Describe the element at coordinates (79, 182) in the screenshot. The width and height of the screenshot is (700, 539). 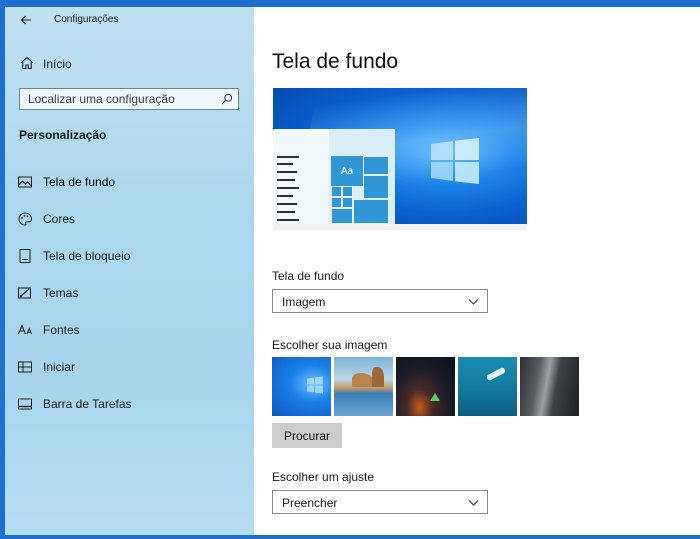
I see `sidebar-item-label: Tela de fundo` at that location.